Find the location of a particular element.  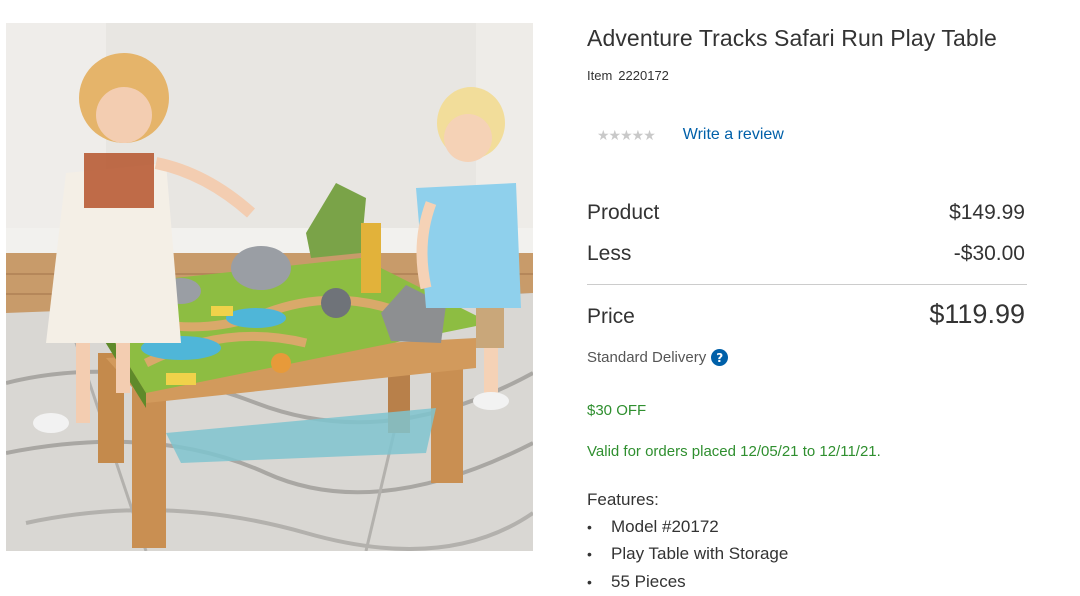

star-rating-icon: ★★★★★ is located at coordinates (626, 134).